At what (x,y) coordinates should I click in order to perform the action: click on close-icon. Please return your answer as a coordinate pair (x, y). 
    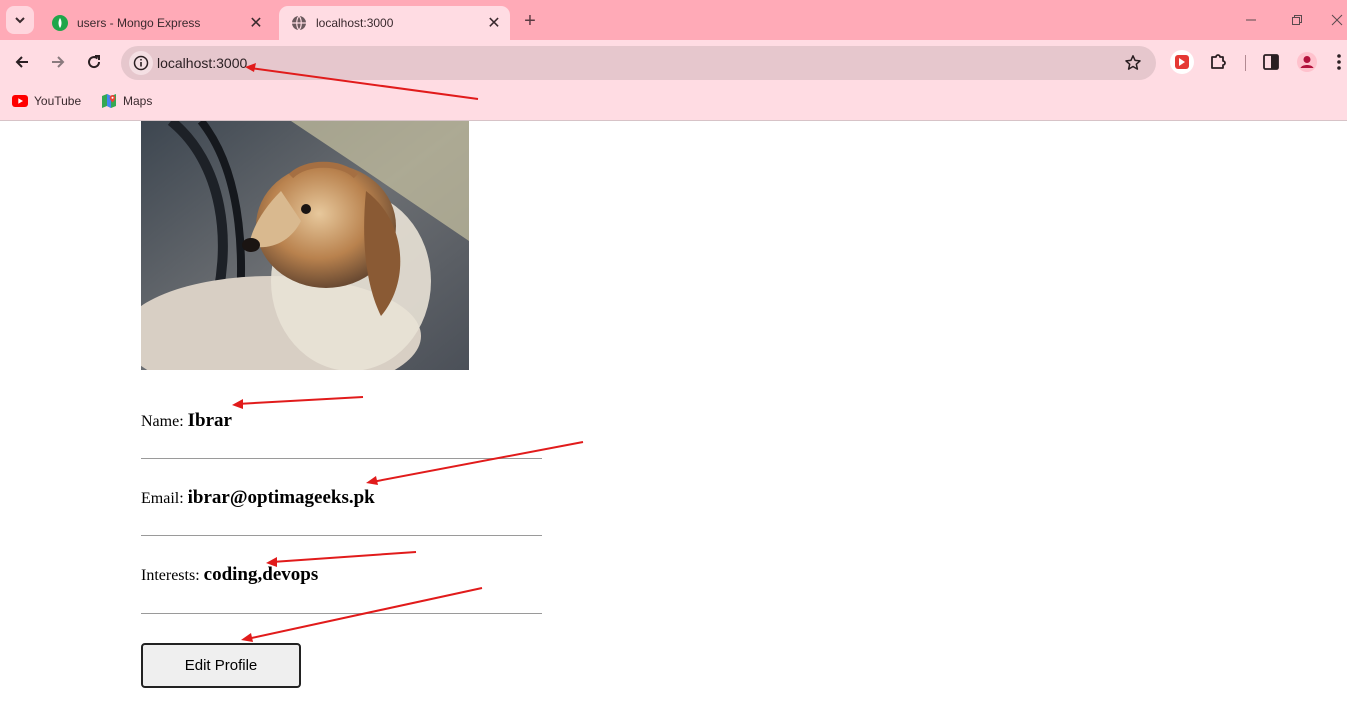
    Looking at the image, I should click on (1336, 20).